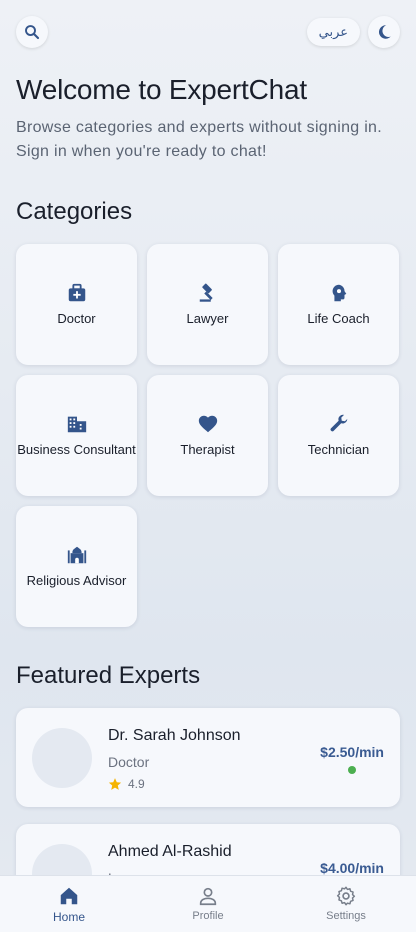 This screenshot has width=416, height=932. Describe the element at coordinates (76, 435) in the screenshot. I see `category-card-business-consultant: Business Consultant` at that location.